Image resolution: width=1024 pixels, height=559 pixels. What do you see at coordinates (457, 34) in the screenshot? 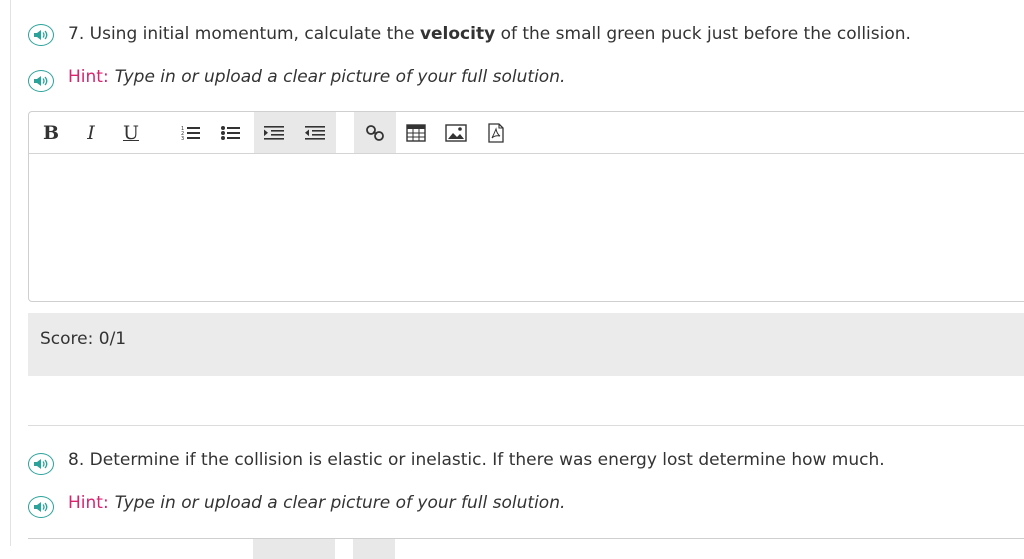
I see `question-bold-word: velocity` at bounding box center [457, 34].